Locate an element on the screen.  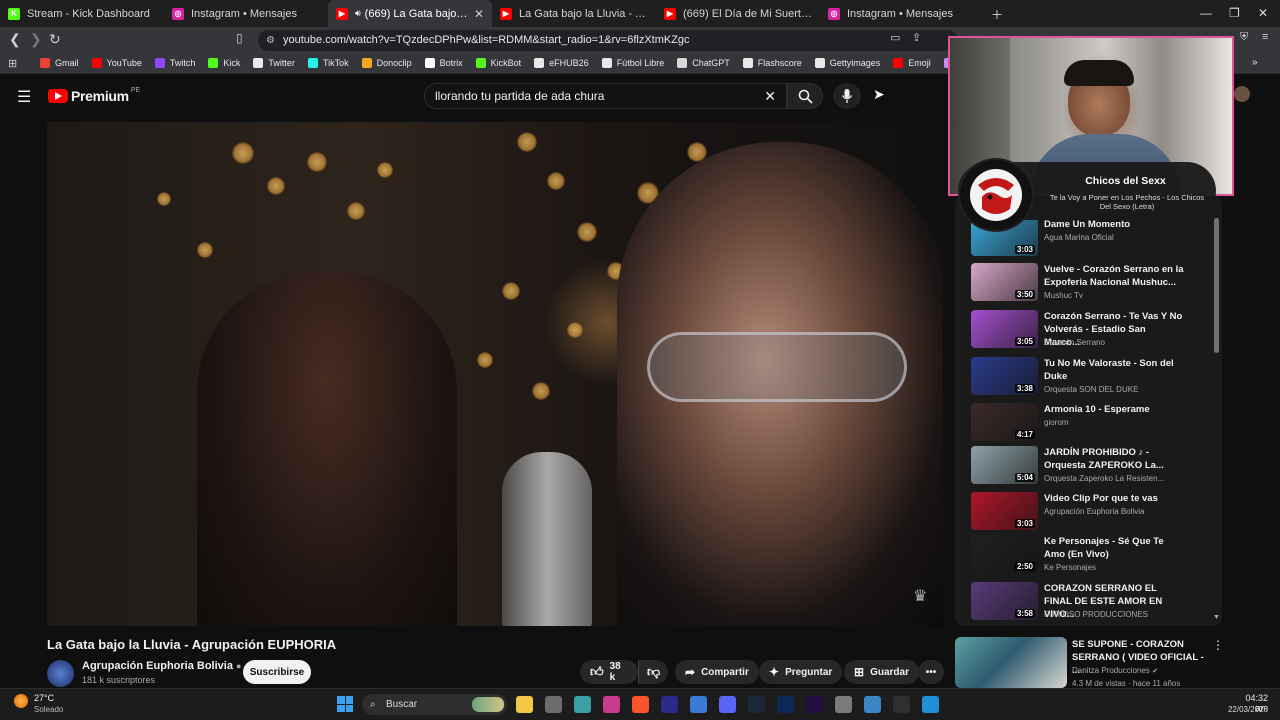
playlist-item-title: Armonia 10 - Esperame is located at coordinates (1114, 409).